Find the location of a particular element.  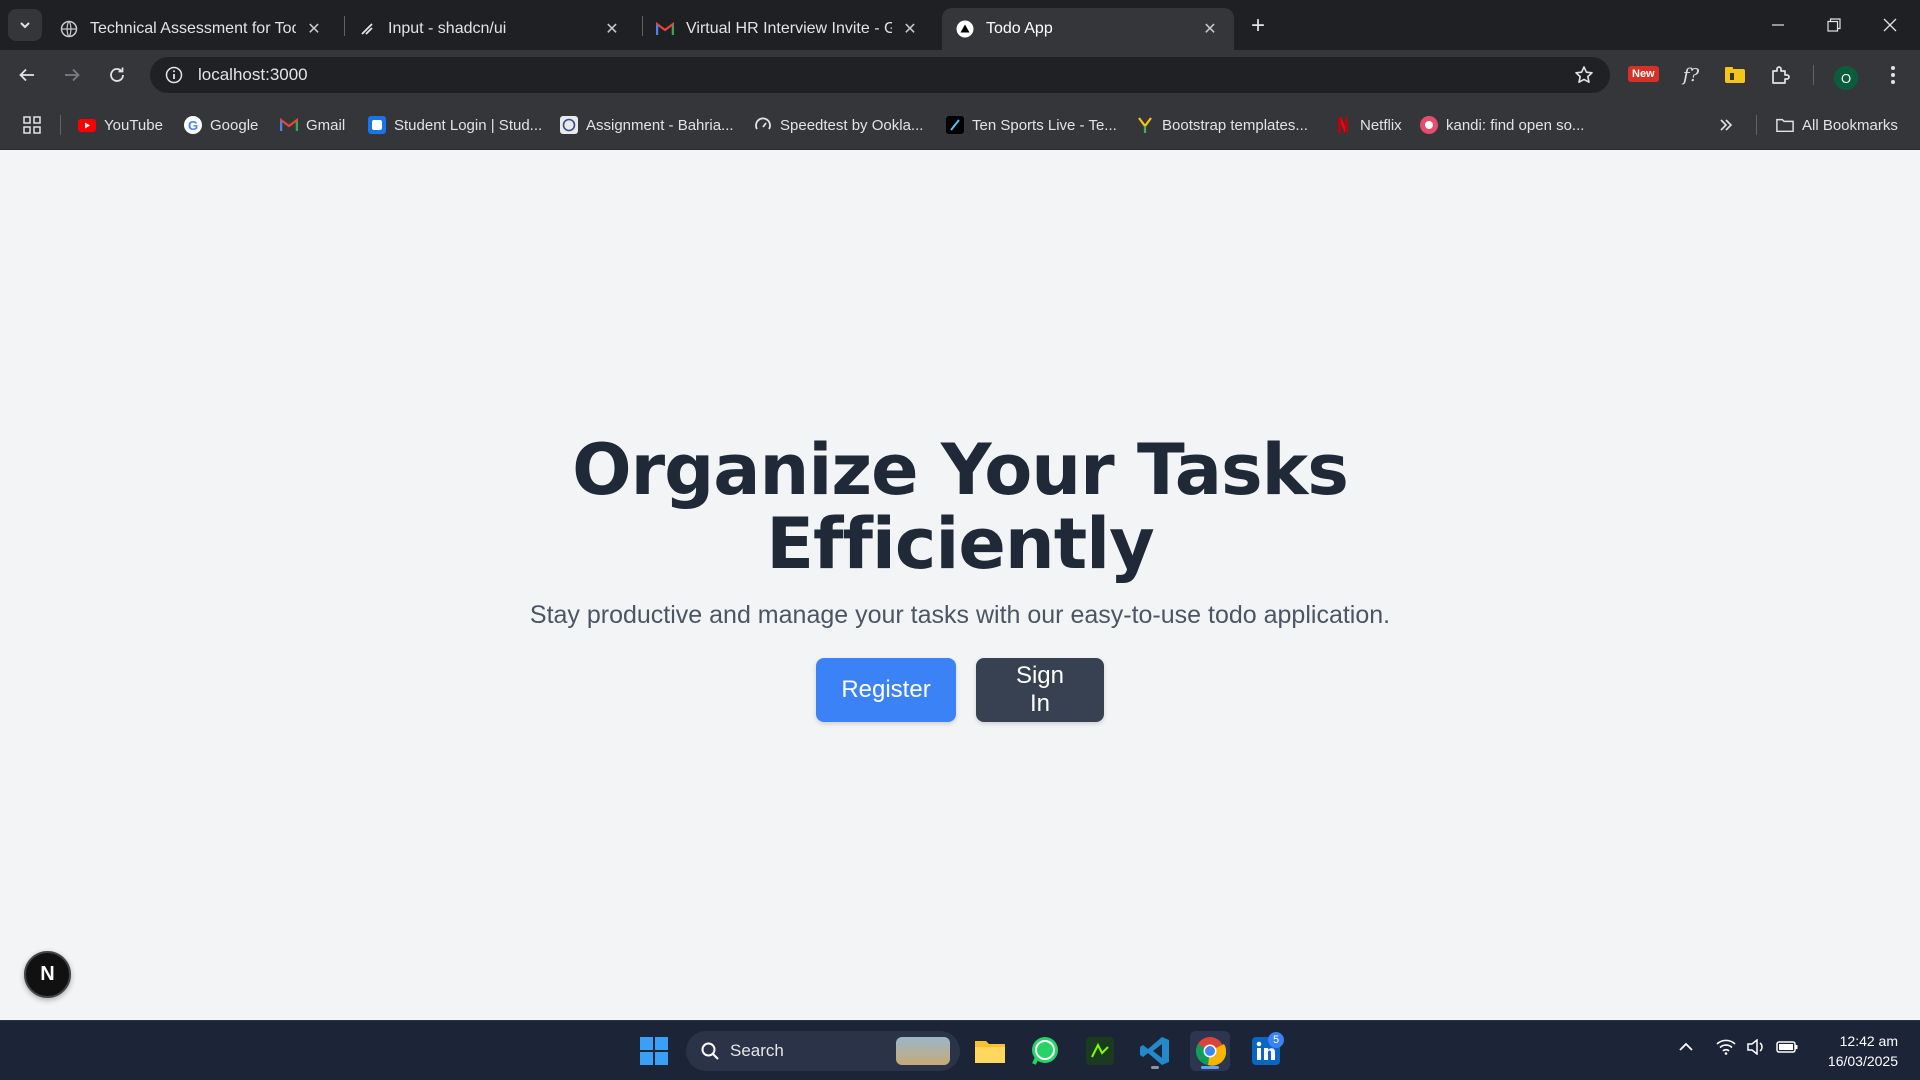

site-info-icon is located at coordinates (174, 75).